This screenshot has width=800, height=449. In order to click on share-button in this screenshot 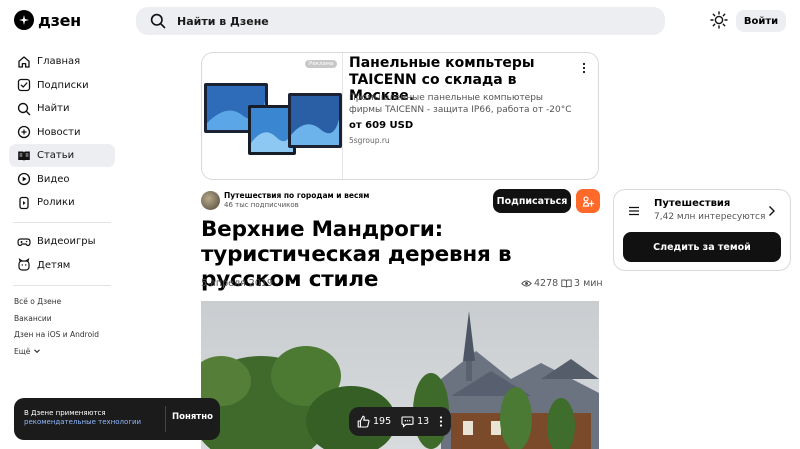, I will do `click(588, 201)`.